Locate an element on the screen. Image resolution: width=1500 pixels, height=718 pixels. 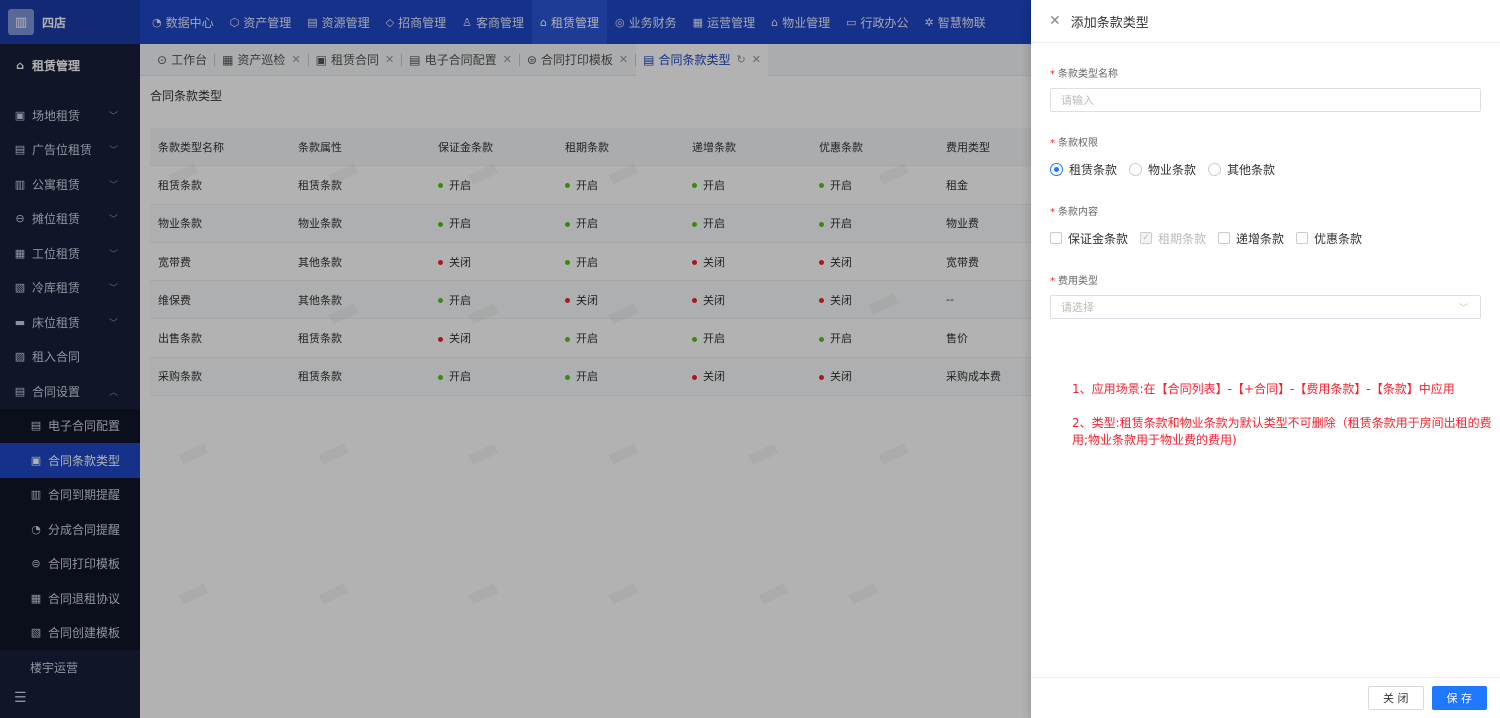
drawer-title: 添加条款类型 is located at coordinates (1109, 23).